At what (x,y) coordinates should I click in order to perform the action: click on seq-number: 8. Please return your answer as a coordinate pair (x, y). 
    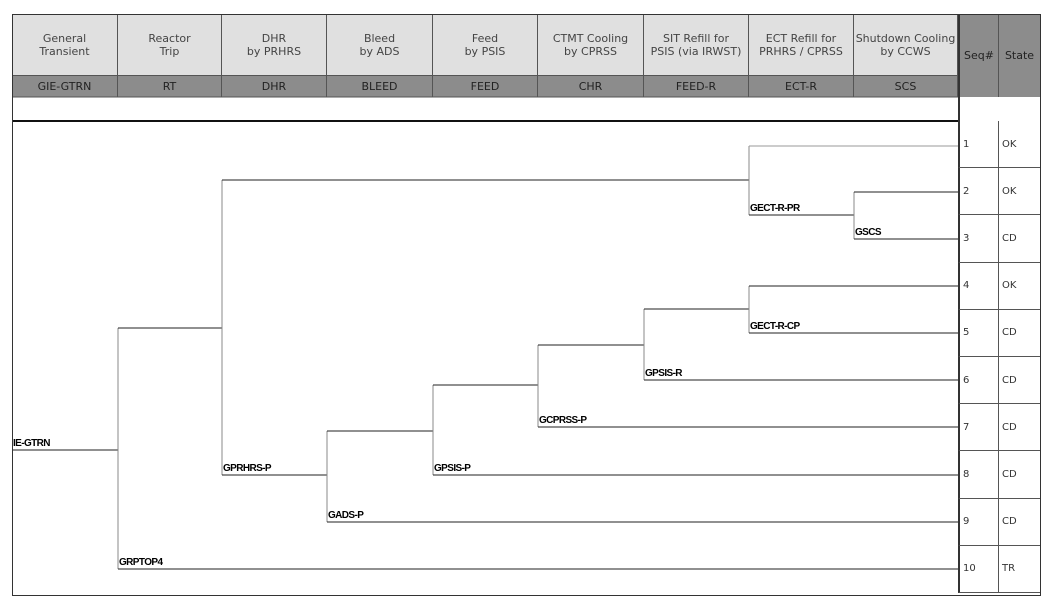
    Looking at the image, I should click on (978, 475).